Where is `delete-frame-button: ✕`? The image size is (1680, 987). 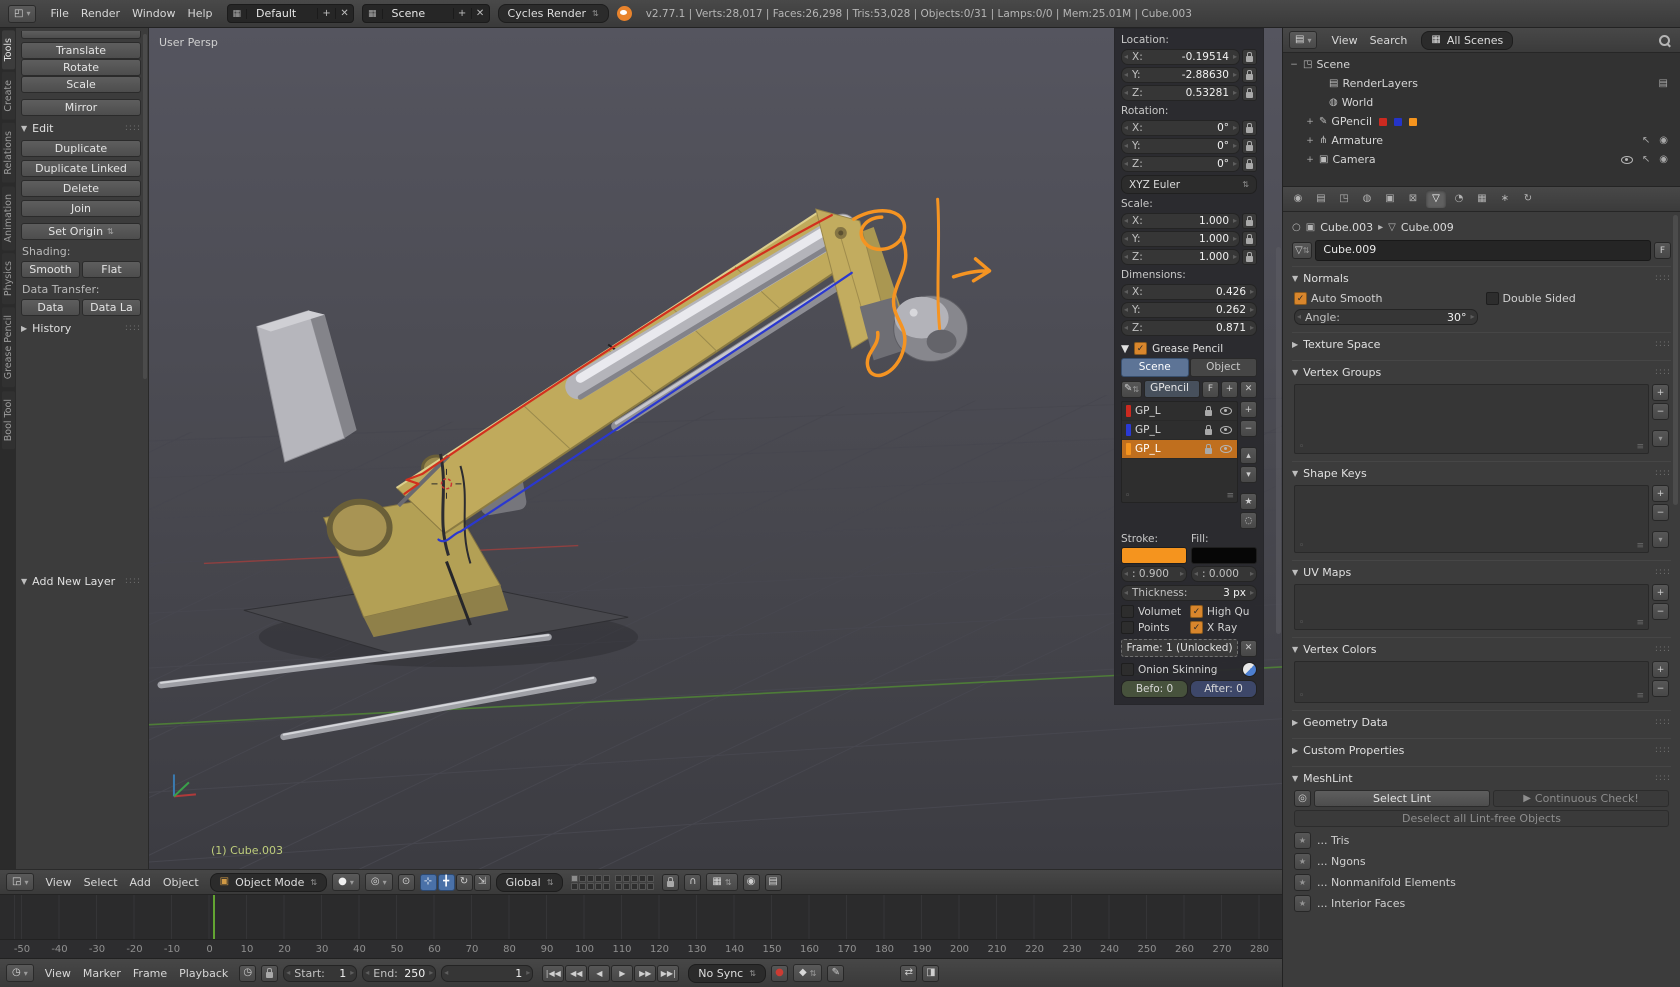
delete-frame-button: ✕ is located at coordinates (1248, 648).